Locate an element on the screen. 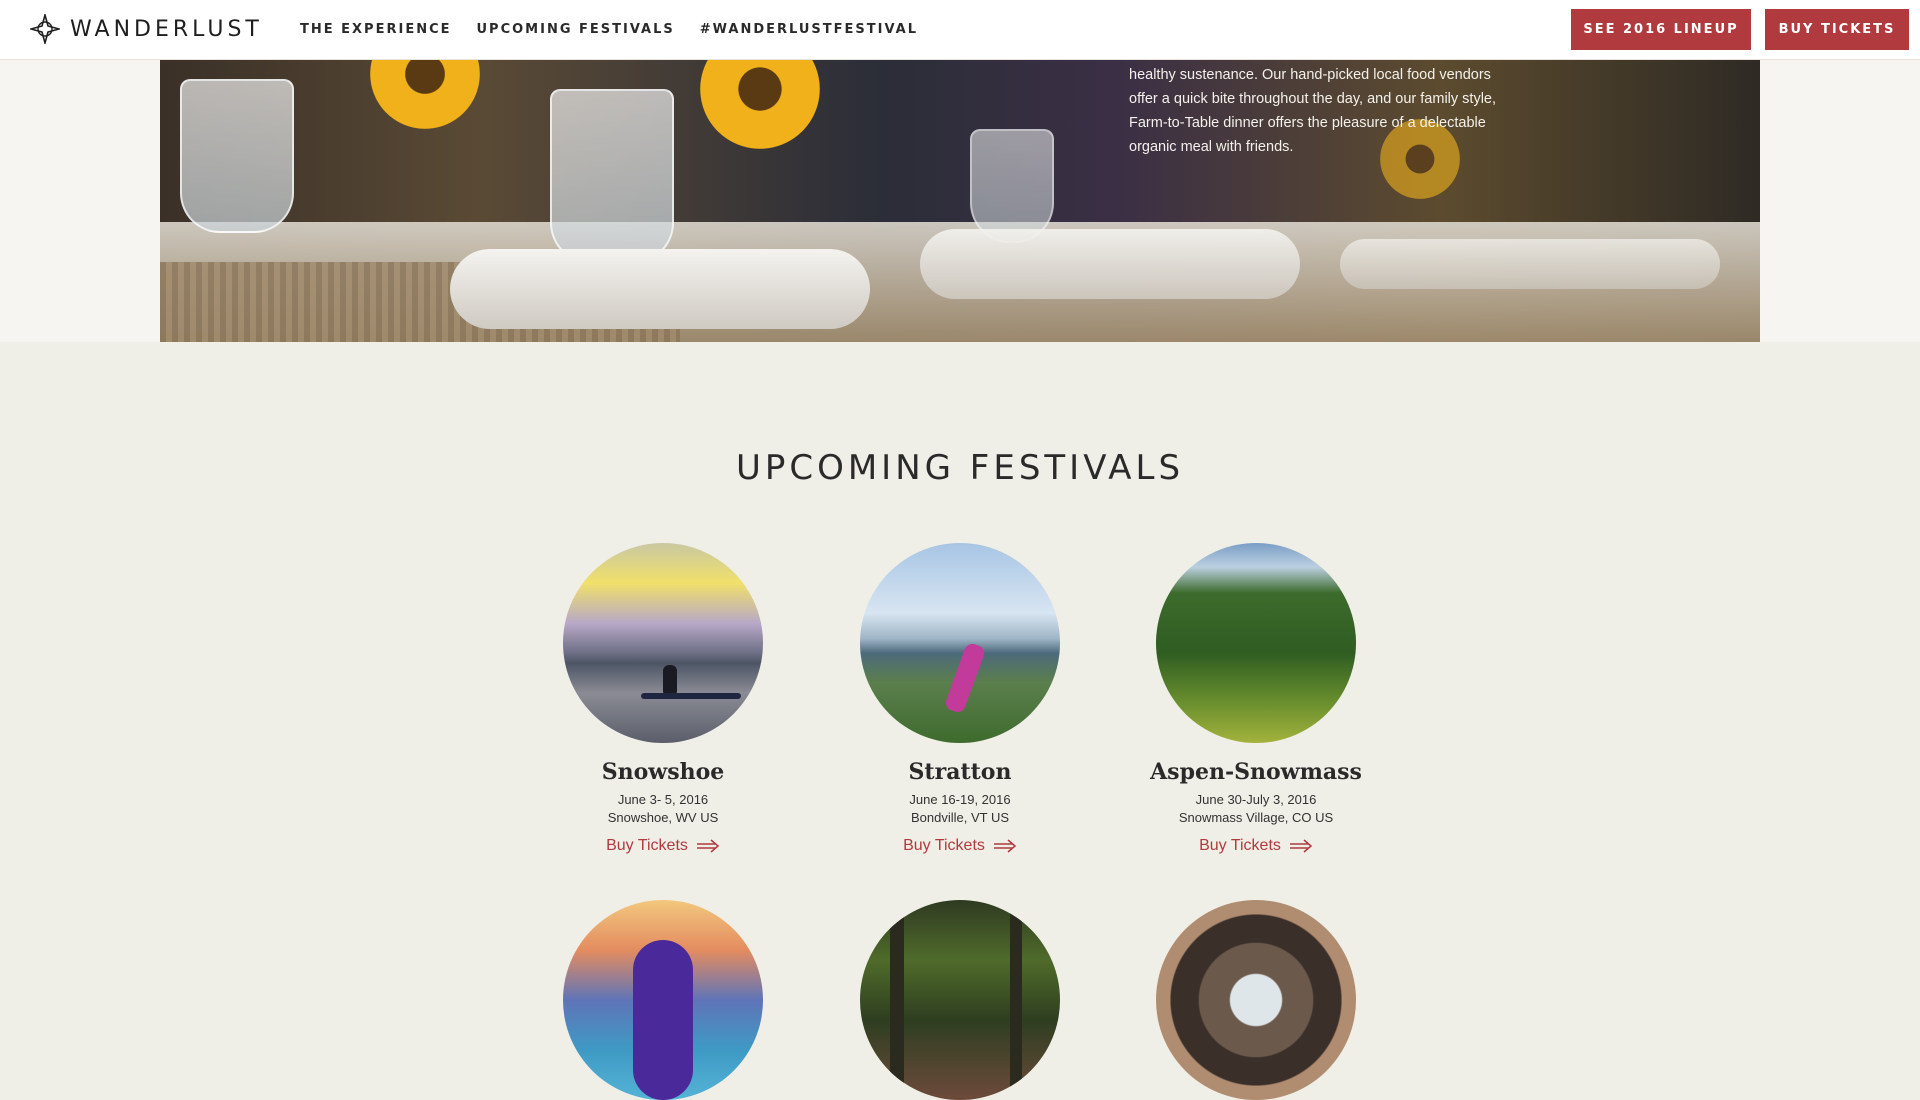 The height and width of the screenshot is (1100, 1920). brand-name: WANDERLUST is located at coordinates (166, 29).